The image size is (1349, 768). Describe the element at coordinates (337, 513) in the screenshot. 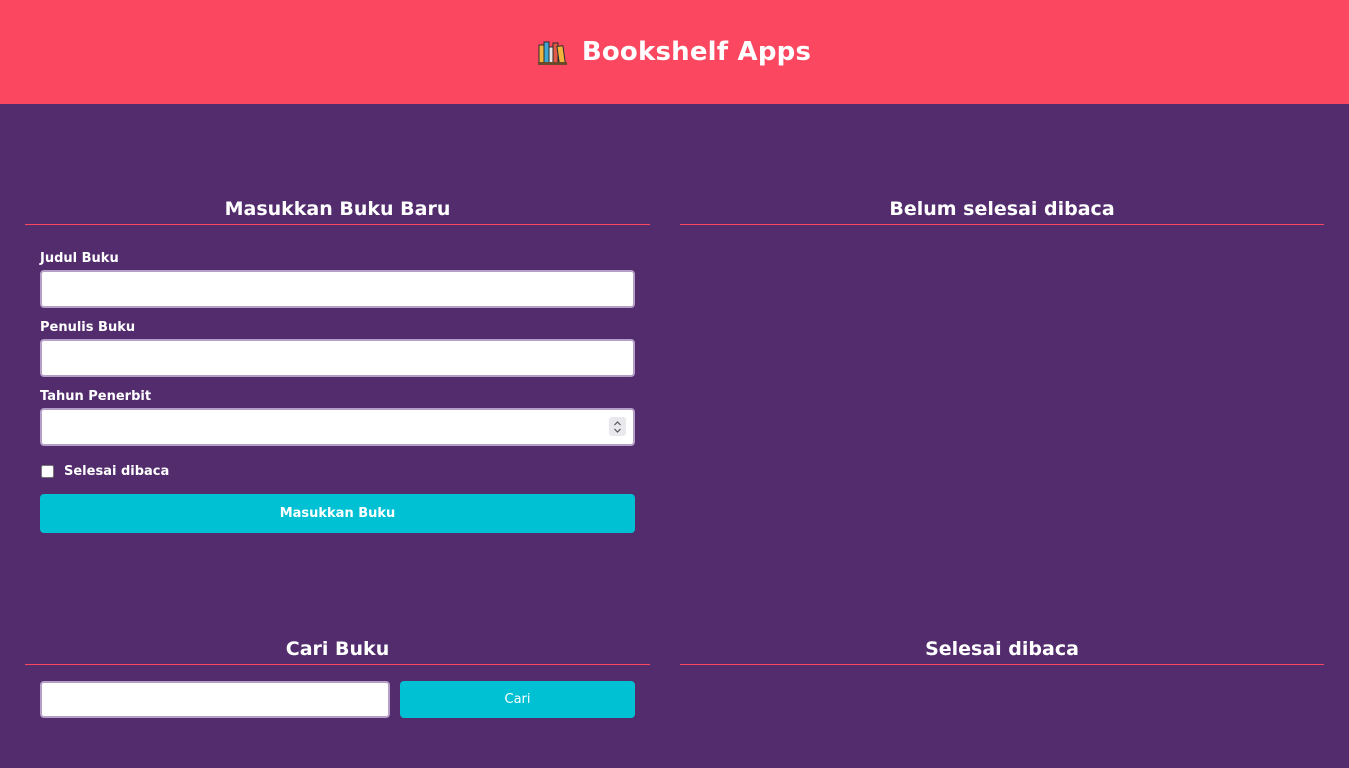

I see `submit-book-button: Masukkan Buku` at that location.